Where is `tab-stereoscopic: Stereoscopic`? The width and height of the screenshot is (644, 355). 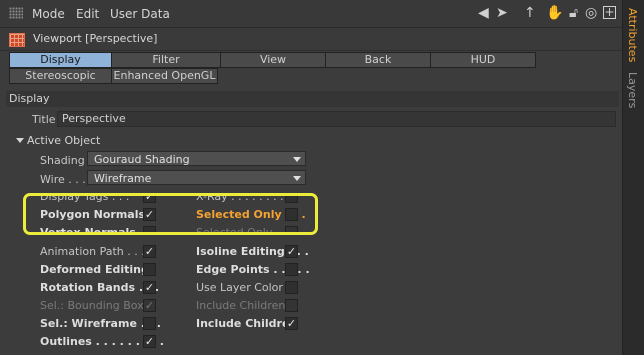
tab-stereoscopic: Stereoscopic is located at coordinates (60, 76).